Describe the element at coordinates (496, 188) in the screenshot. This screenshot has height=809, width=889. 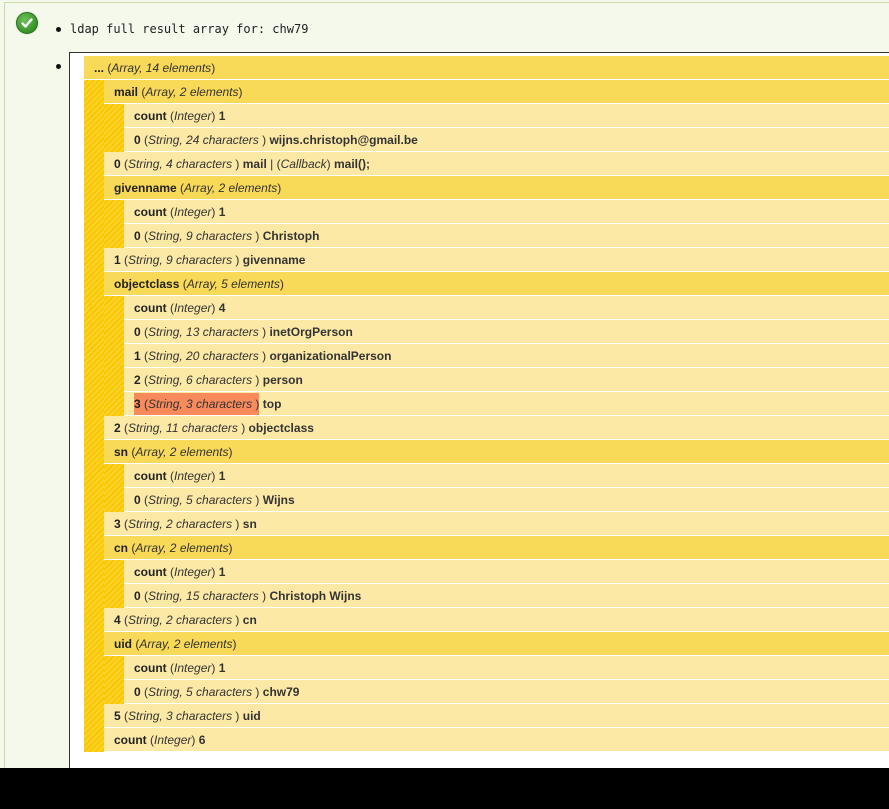
I see `dump-array-row: givenname (Array, 2 elements)` at that location.